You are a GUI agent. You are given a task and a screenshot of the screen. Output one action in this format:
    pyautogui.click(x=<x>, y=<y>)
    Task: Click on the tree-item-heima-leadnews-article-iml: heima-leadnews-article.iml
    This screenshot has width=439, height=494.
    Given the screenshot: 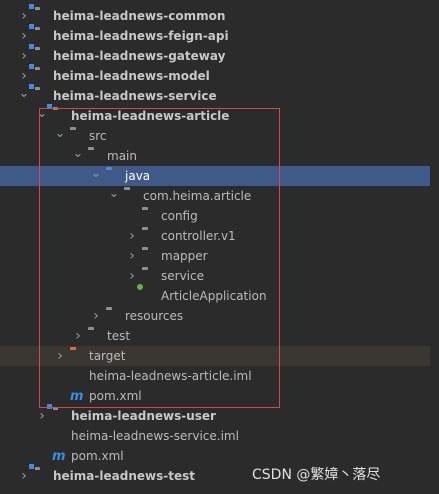 What is the action you would take?
    pyautogui.click(x=215, y=376)
    